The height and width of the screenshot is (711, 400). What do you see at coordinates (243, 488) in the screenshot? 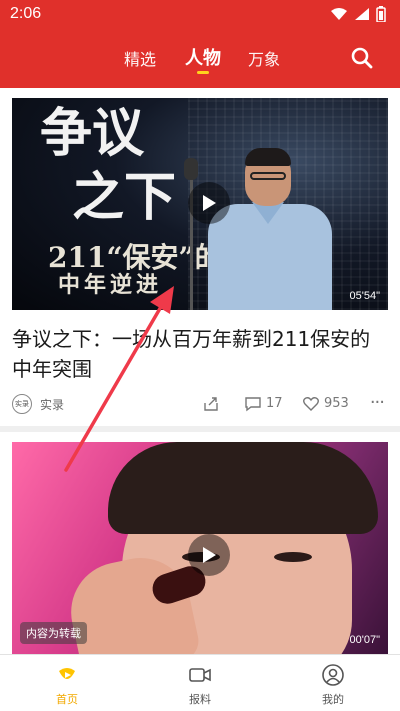
I see `person-hair` at bounding box center [243, 488].